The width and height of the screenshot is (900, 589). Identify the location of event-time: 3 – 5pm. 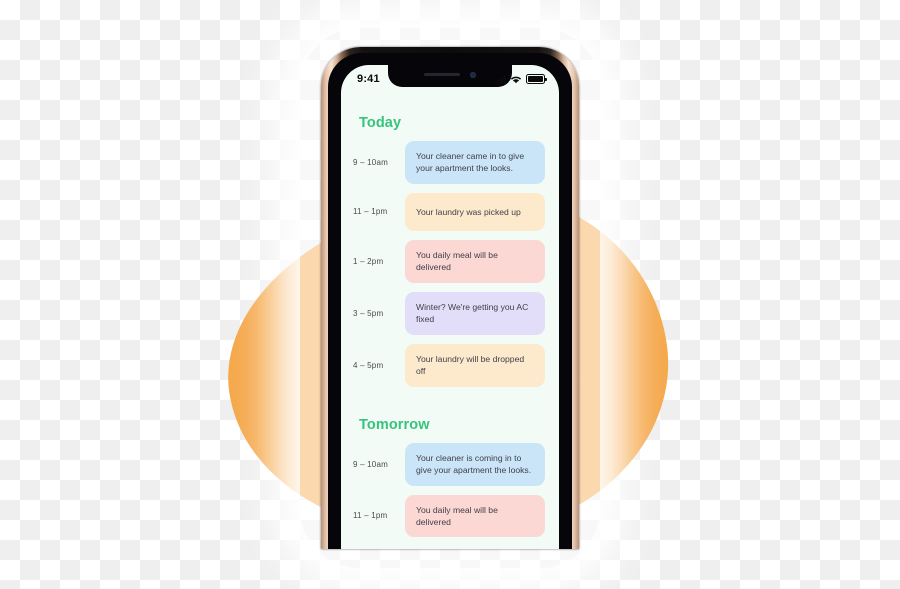
(368, 313).